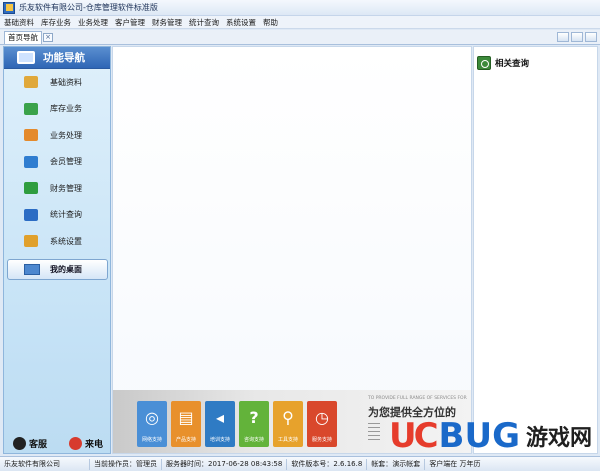 This screenshot has width=600, height=471. Describe the element at coordinates (220, 417) in the screenshot. I see `service-tile-icon: ◂` at that location.